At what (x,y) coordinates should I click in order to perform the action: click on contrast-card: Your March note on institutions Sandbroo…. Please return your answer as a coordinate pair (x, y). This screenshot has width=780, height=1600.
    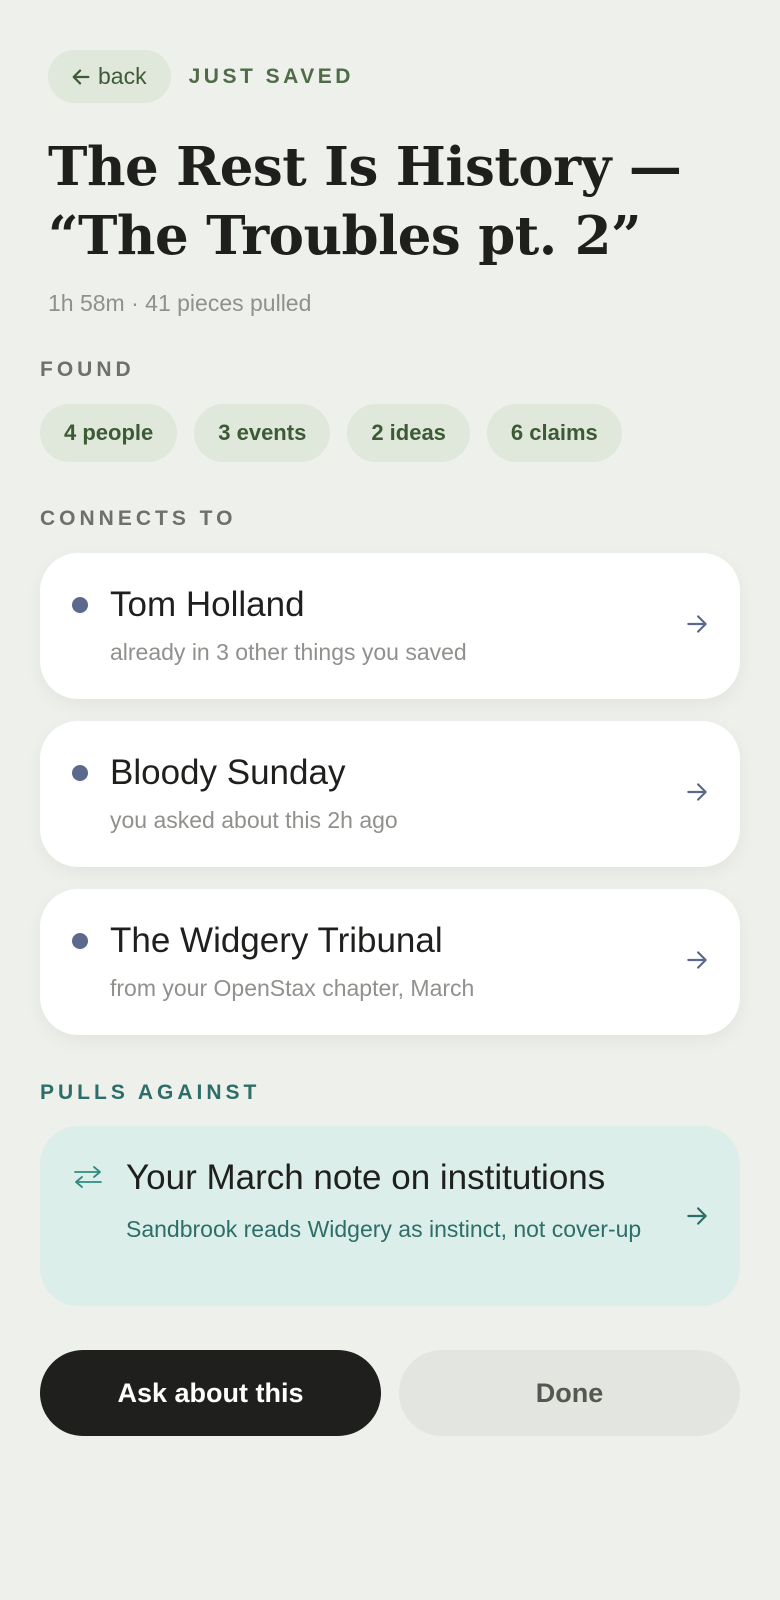
    Looking at the image, I should click on (390, 1216).